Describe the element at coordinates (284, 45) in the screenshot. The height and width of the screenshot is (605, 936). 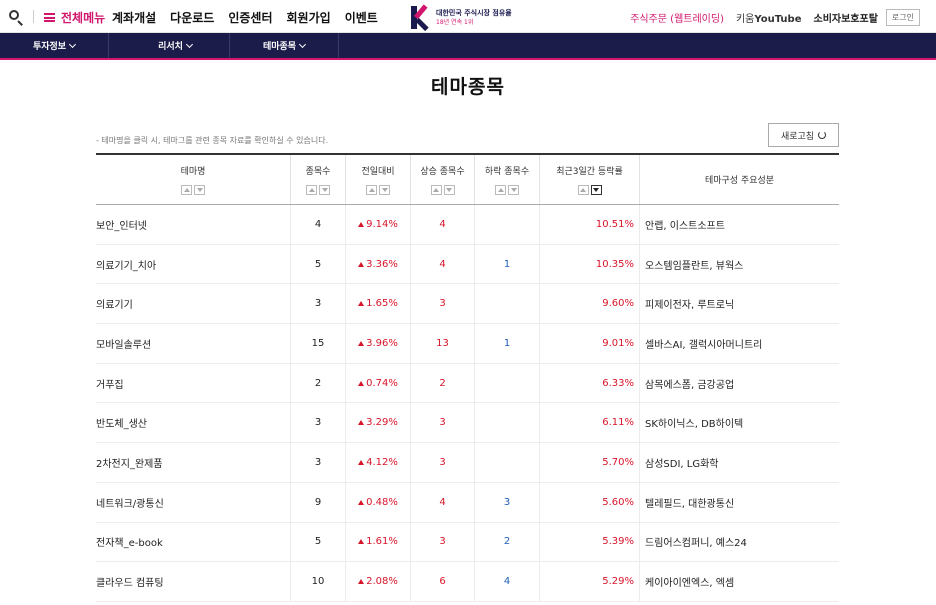
I see `tab-theme-stocks: 테마종목` at that location.